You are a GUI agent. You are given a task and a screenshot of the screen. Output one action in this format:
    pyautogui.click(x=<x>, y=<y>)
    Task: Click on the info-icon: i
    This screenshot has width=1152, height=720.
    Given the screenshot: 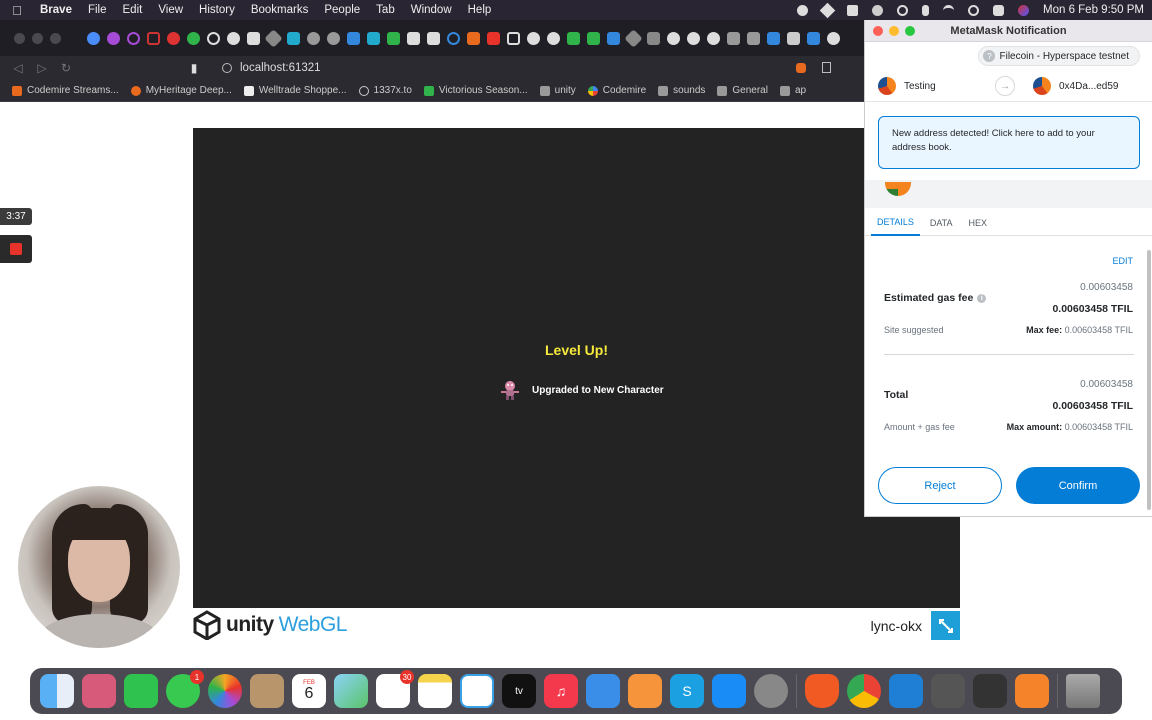 What is the action you would take?
    pyautogui.click(x=982, y=298)
    